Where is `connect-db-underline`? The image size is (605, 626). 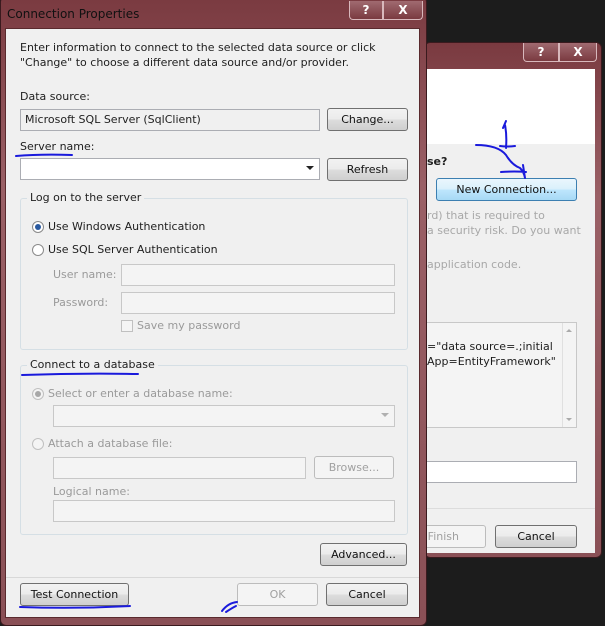
connect-db-underline is located at coordinates (80, 374).